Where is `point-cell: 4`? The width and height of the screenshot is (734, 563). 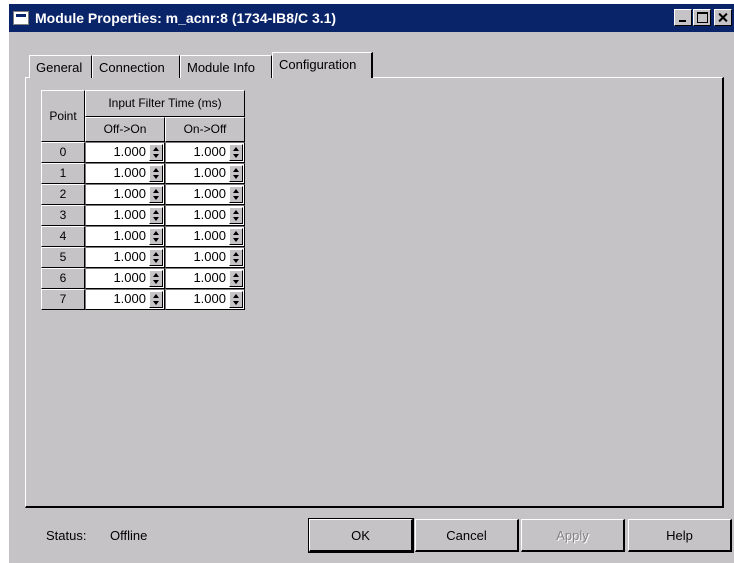 point-cell: 4 is located at coordinates (63, 236).